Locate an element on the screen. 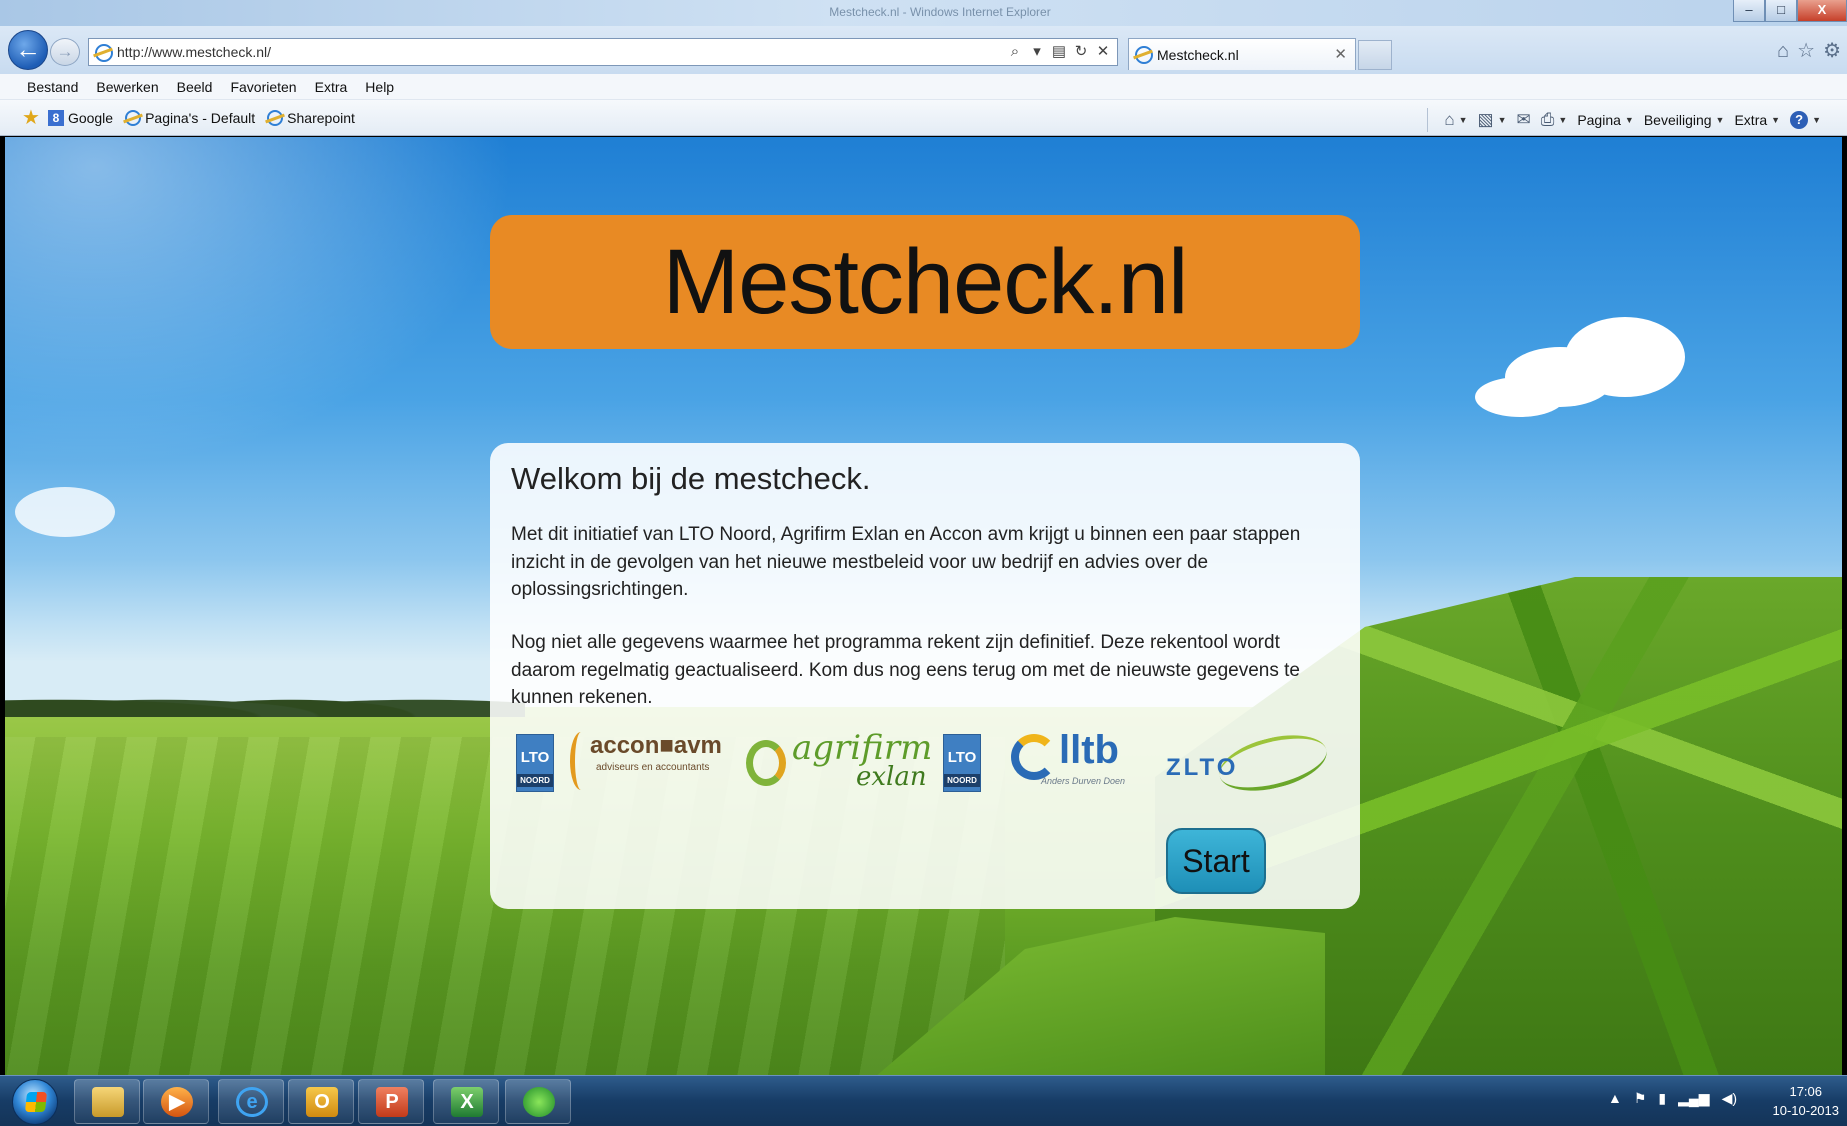 The image size is (1847, 1126). browser-toolbar-right: ⌂ ☆ ⚙ is located at coordinates (1809, 51).